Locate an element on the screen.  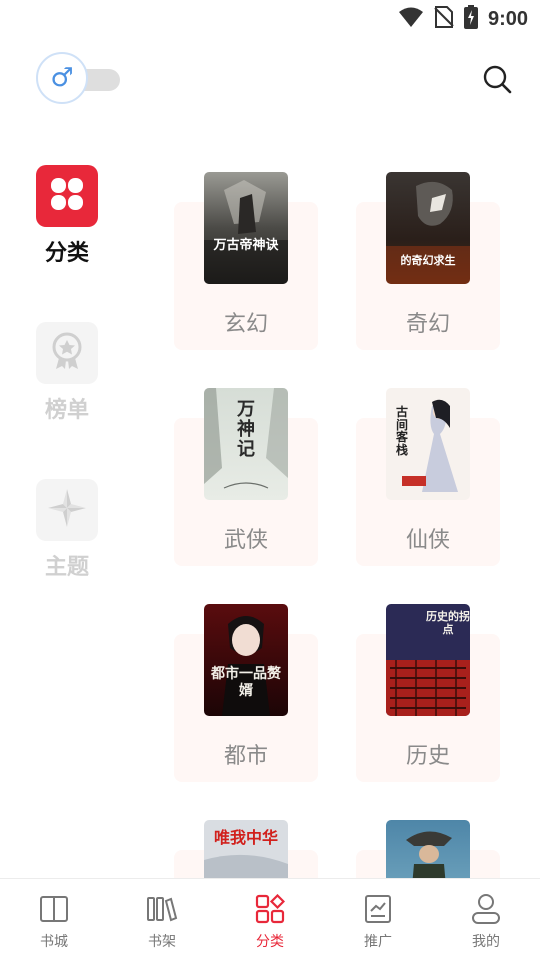
category-card-qihuan: 的奇幻求生 奇幻 is located at coordinates (428, 261).